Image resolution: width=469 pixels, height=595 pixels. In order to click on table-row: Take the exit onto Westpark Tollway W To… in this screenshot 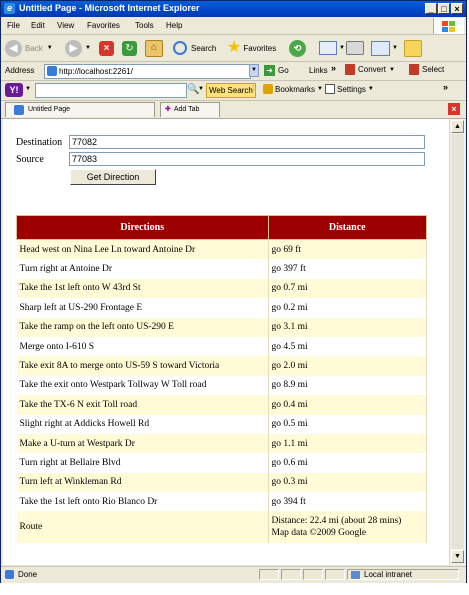, I will do `click(221, 385)`.